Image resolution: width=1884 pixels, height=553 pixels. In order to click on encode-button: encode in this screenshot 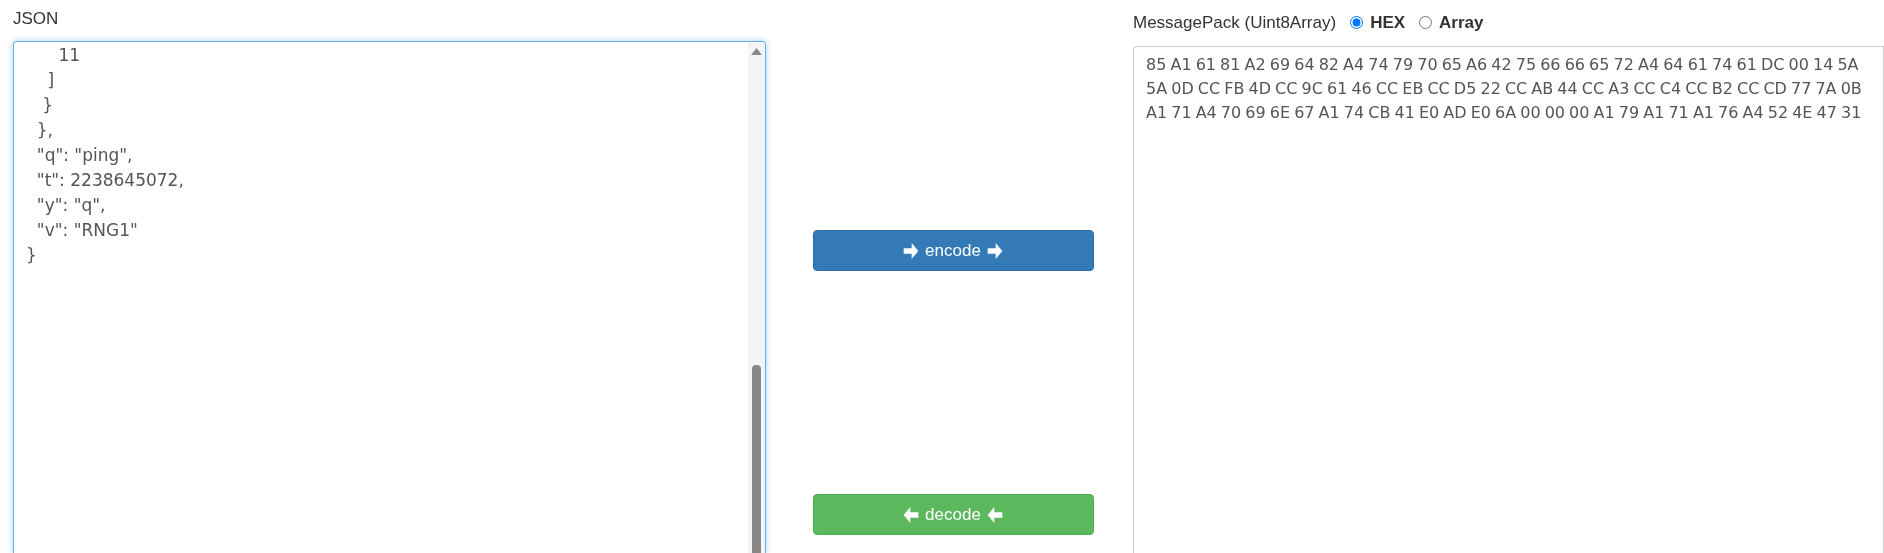, I will do `click(953, 250)`.